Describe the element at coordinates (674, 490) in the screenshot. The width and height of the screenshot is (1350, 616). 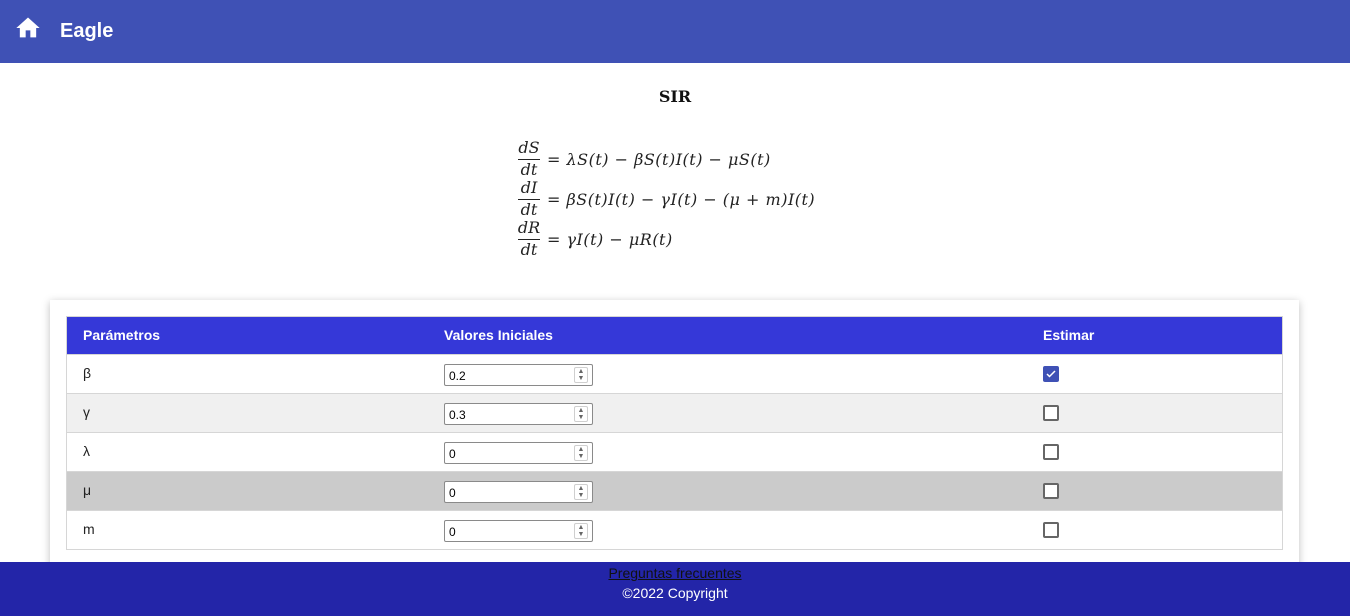
I see `table-row: μ 0 ▲ ▼` at that location.